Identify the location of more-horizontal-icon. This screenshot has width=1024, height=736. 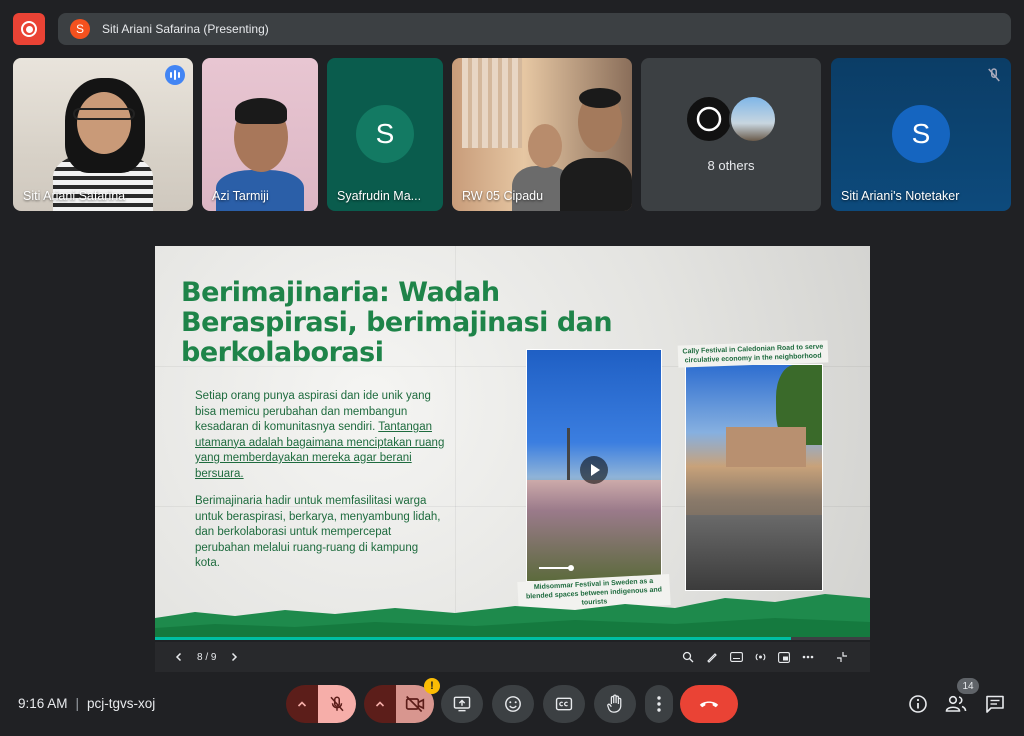
(808, 657).